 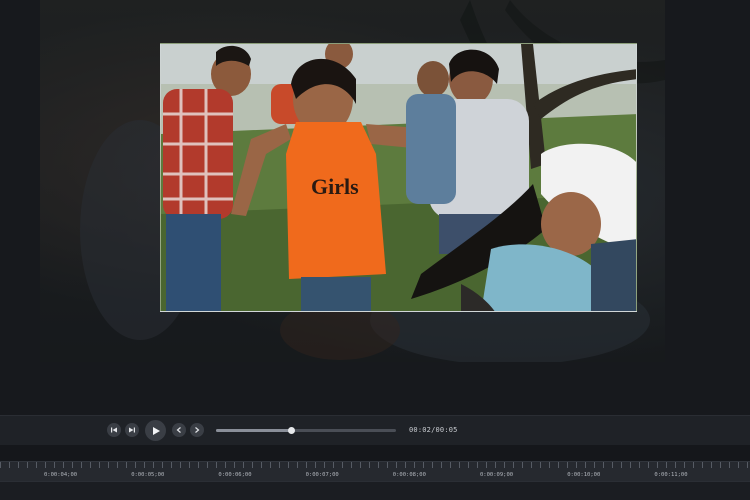 What do you see at coordinates (61, 475) in the screenshot?
I see `ruler-label: 0:00:04;00` at bounding box center [61, 475].